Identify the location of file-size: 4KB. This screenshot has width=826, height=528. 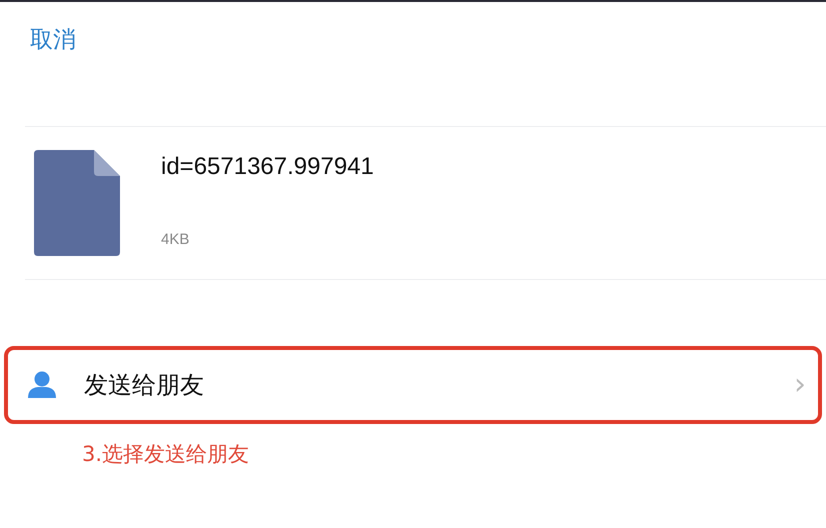
(175, 239).